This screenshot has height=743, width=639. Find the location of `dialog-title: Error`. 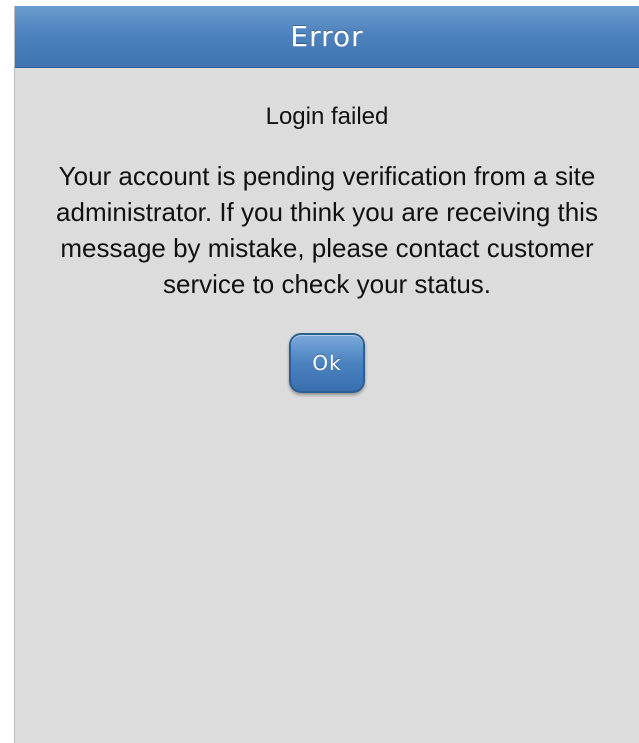

dialog-title: Error is located at coordinates (327, 36).